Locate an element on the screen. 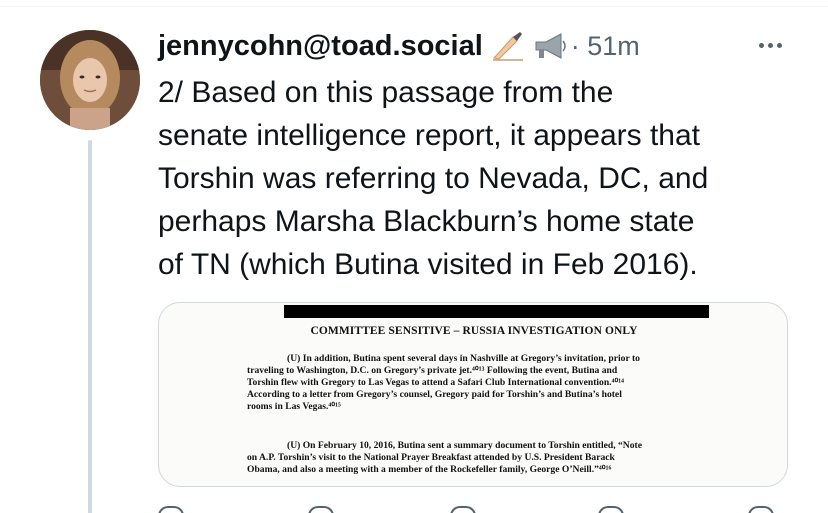  reply-icon is located at coordinates (171, 509).